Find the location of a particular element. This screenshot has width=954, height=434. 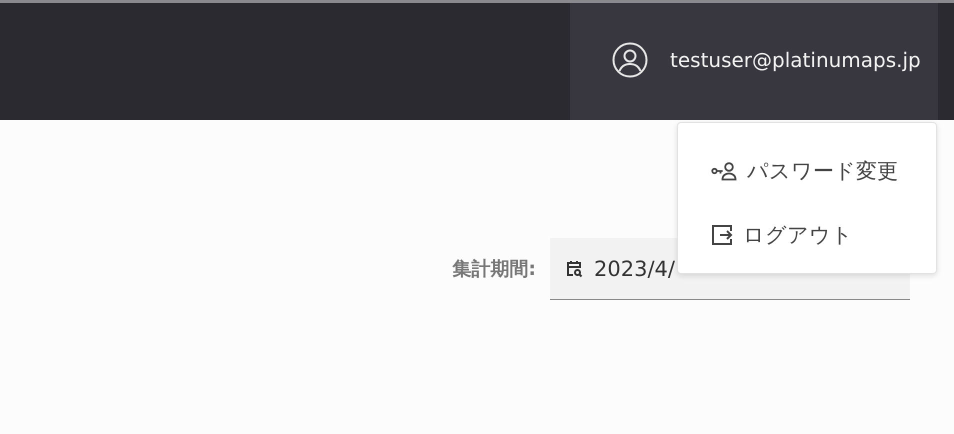

period-label: 集計期間: is located at coordinates (494, 269).